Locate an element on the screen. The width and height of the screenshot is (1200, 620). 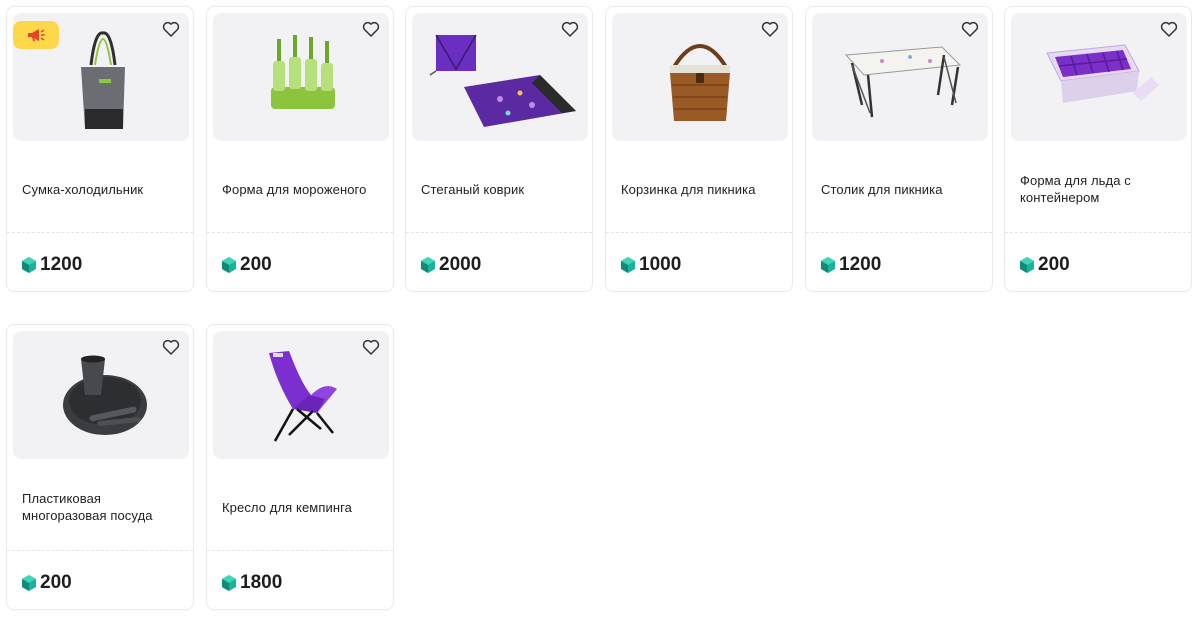
product-card: Пластиковая многоразовая посуда 200 is located at coordinates (100, 467).